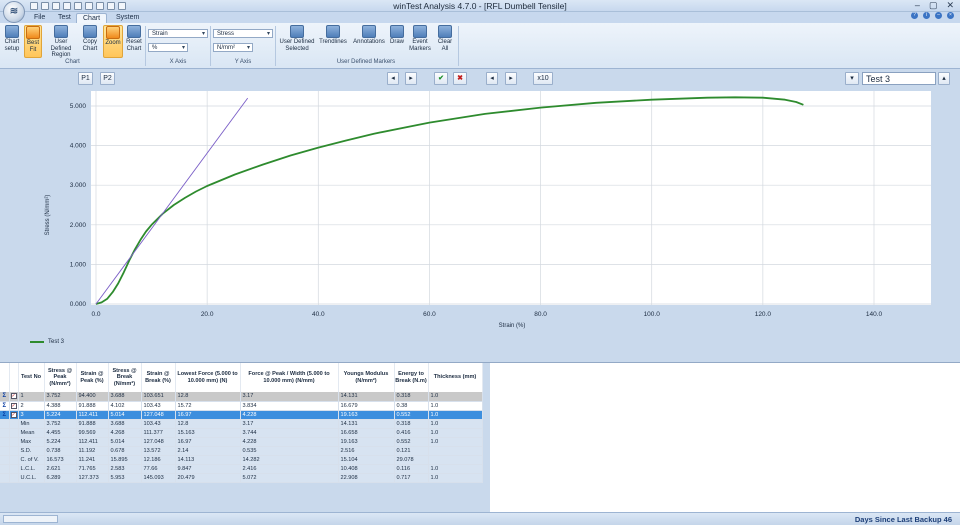 This screenshot has width=960, height=525. What do you see at coordinates (411, 377) in the screenshot?
I see `header-energy-break: Energy to Break (N.m)` at bounding box center [411, 377].